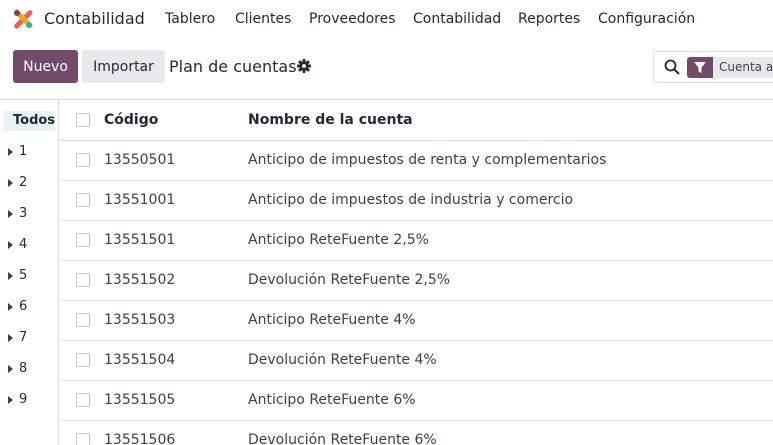 The image size is (773, 445). I want to click on table-row: 13551501 Anticipo ReteFuente 2,5%, so click(416, 241).